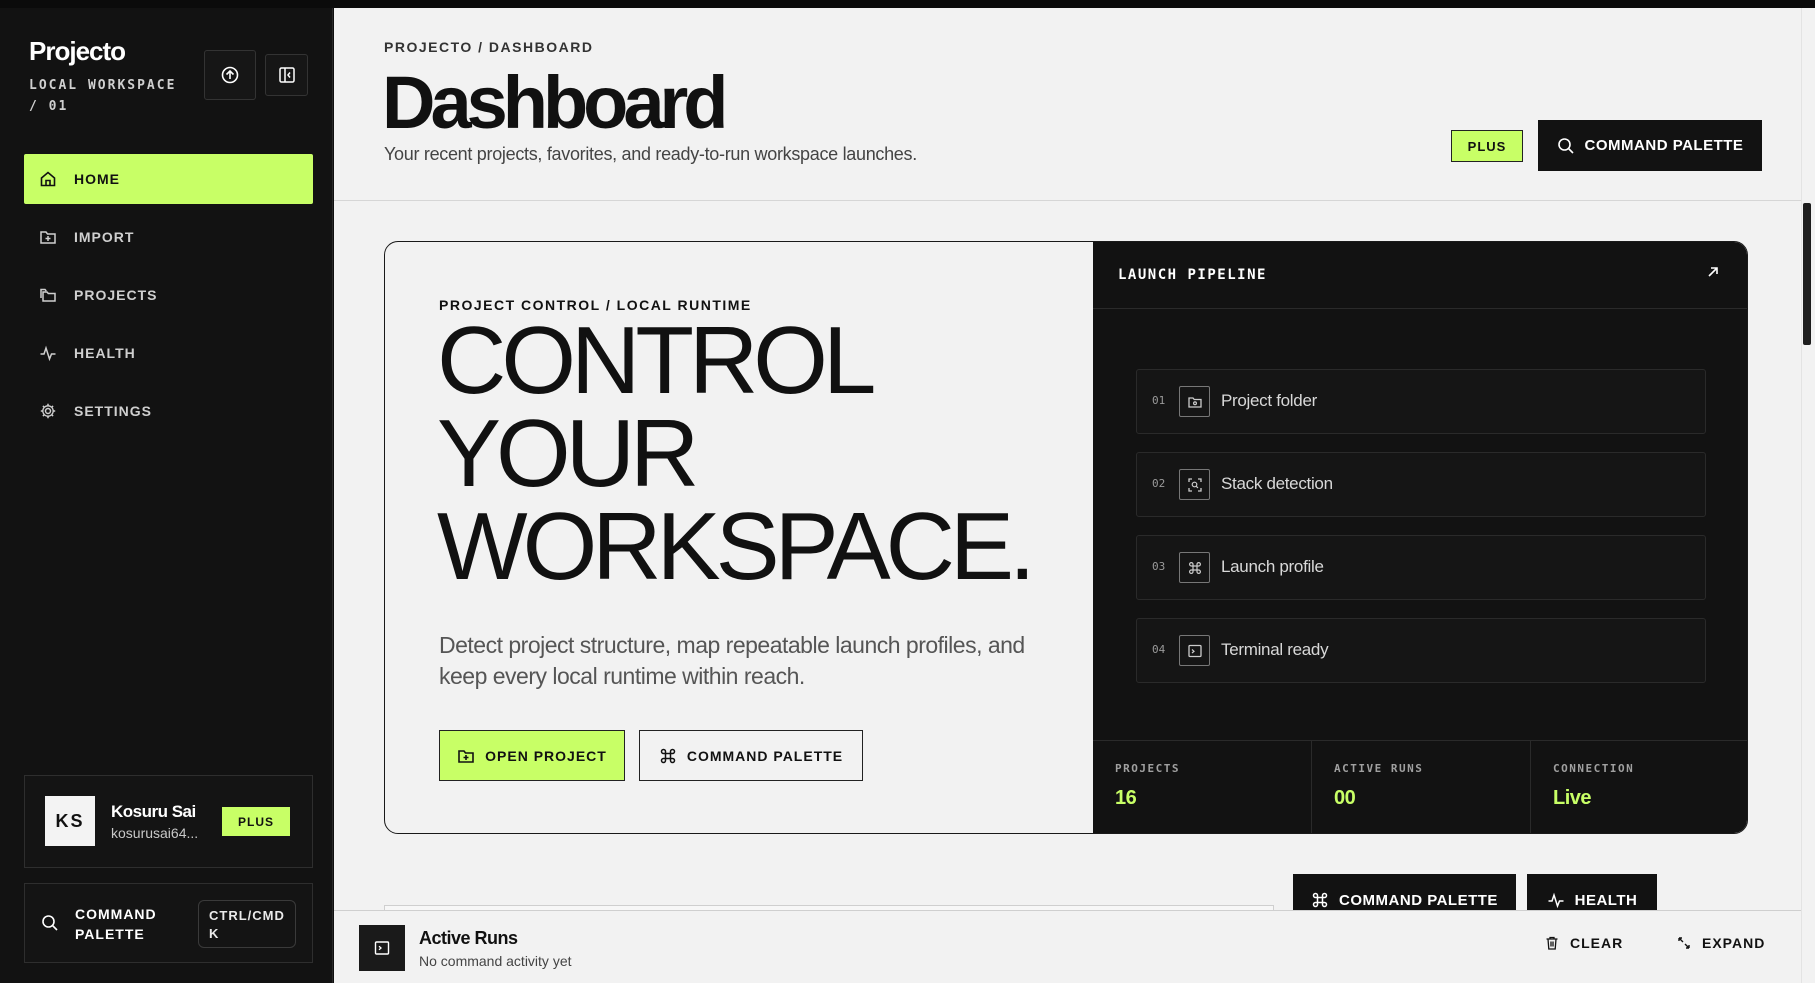  I want to click on expand-icon, so click(1684, 943).